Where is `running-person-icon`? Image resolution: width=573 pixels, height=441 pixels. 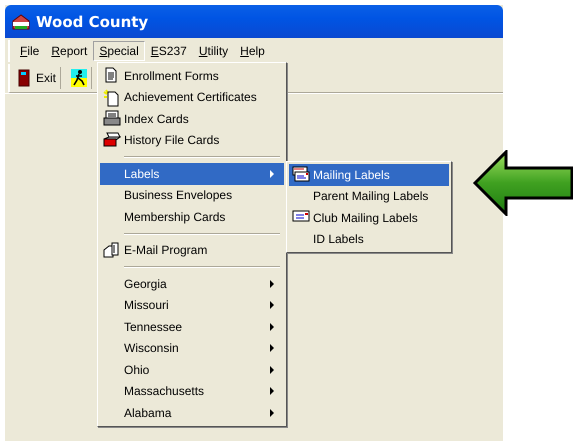
running-person-icon is located at coordinates (79, 78).